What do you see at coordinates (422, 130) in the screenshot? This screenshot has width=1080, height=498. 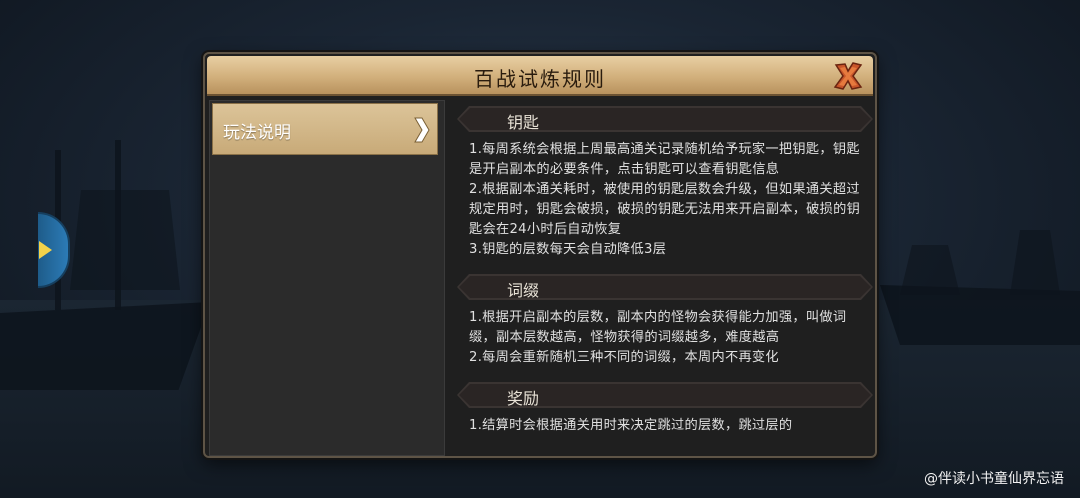 I see `chevron-right-icon` at bounding box center [422, 130].